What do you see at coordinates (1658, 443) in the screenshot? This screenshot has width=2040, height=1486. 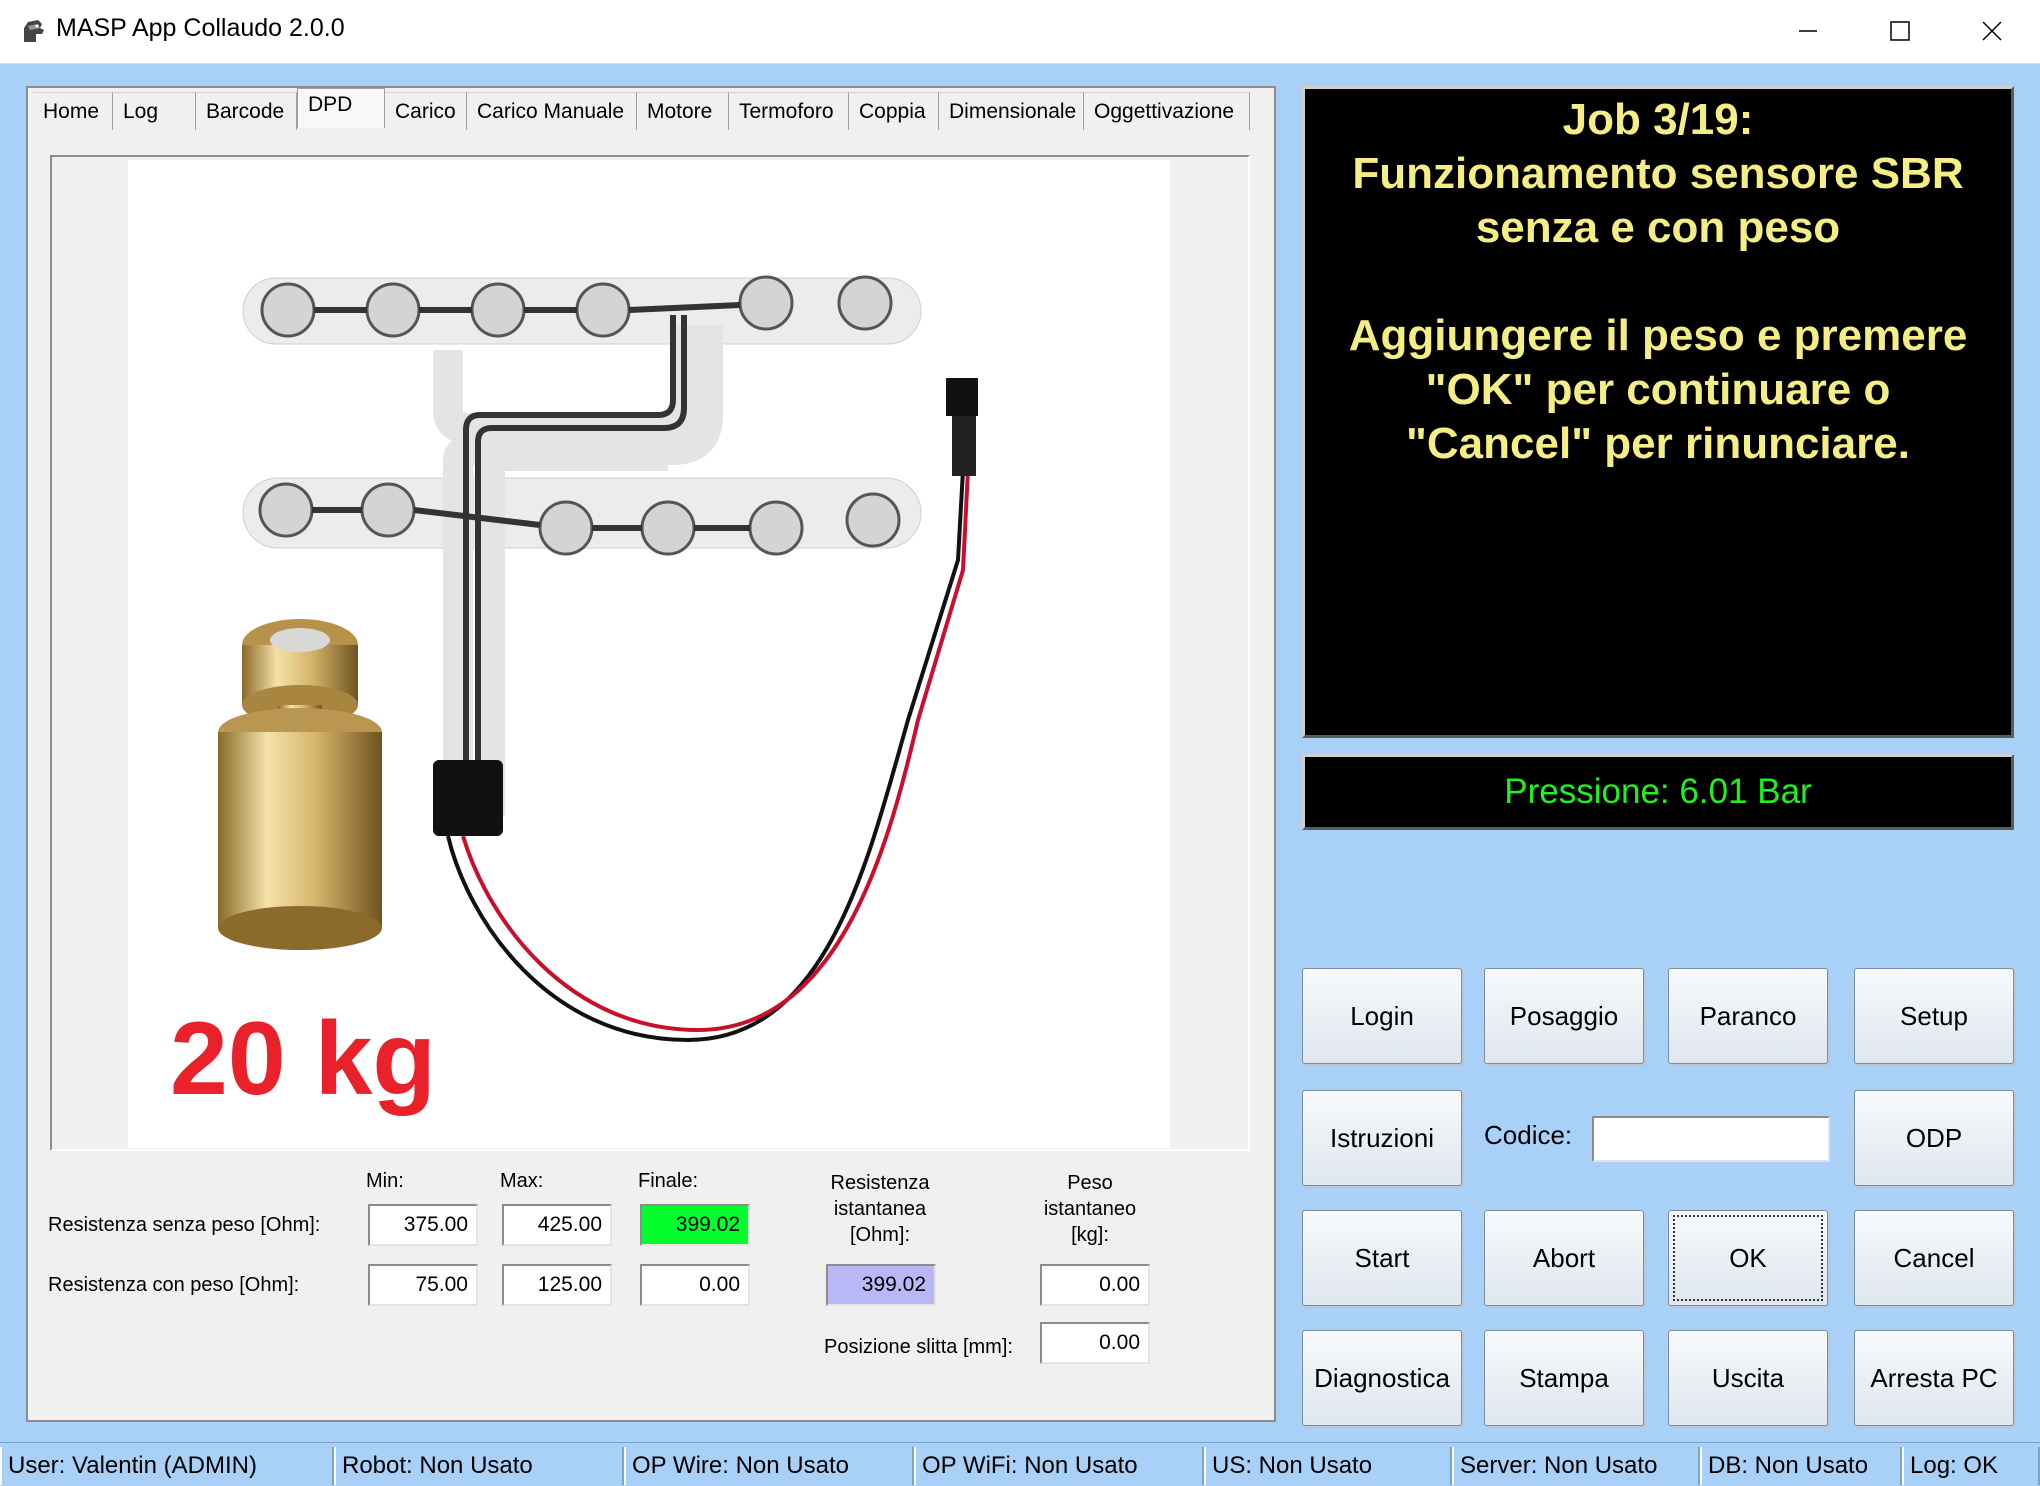 I see `instruction-line-3: "Cancel" per rinunciare.` at bounding box center [1658, 443].